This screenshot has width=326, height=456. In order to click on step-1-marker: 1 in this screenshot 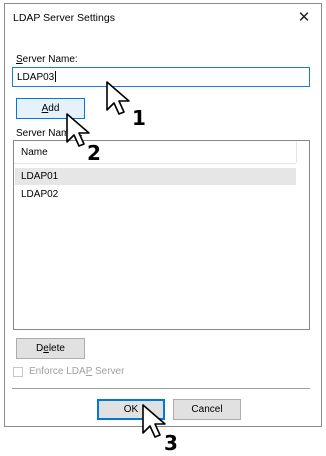, I will do `click(127, 105)`.